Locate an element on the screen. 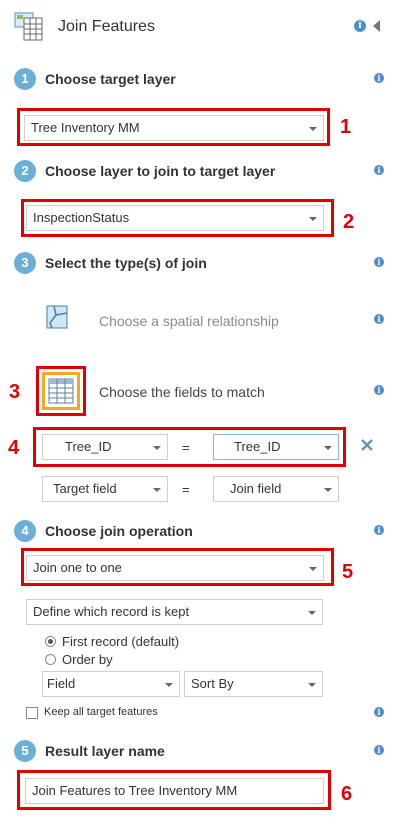  annotation-label-6: 6 is located at coordinates (347, 794).